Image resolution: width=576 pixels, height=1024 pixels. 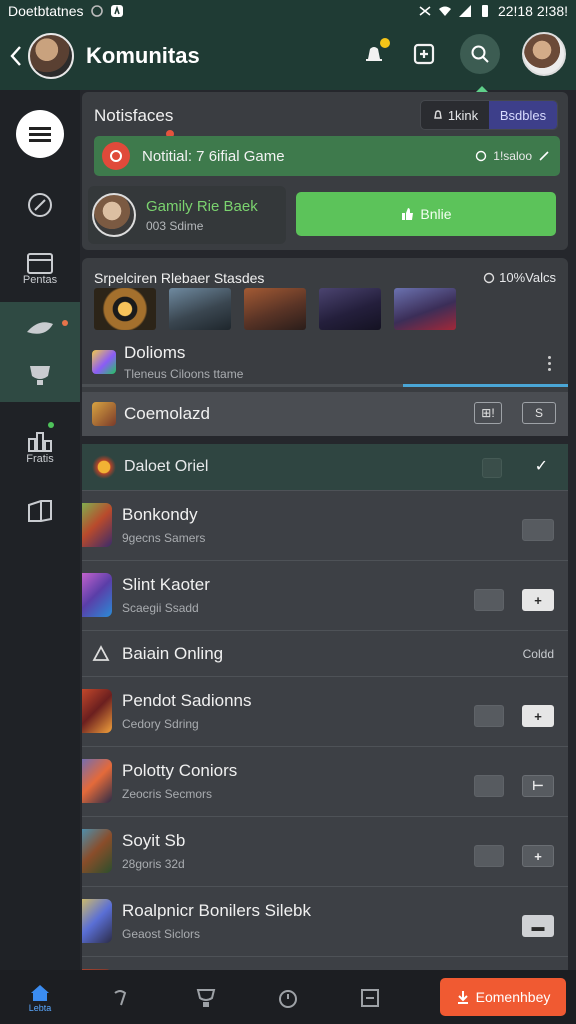 I want to click on sidebar-item-fratis: Fratis, so click(x=40, y=447).